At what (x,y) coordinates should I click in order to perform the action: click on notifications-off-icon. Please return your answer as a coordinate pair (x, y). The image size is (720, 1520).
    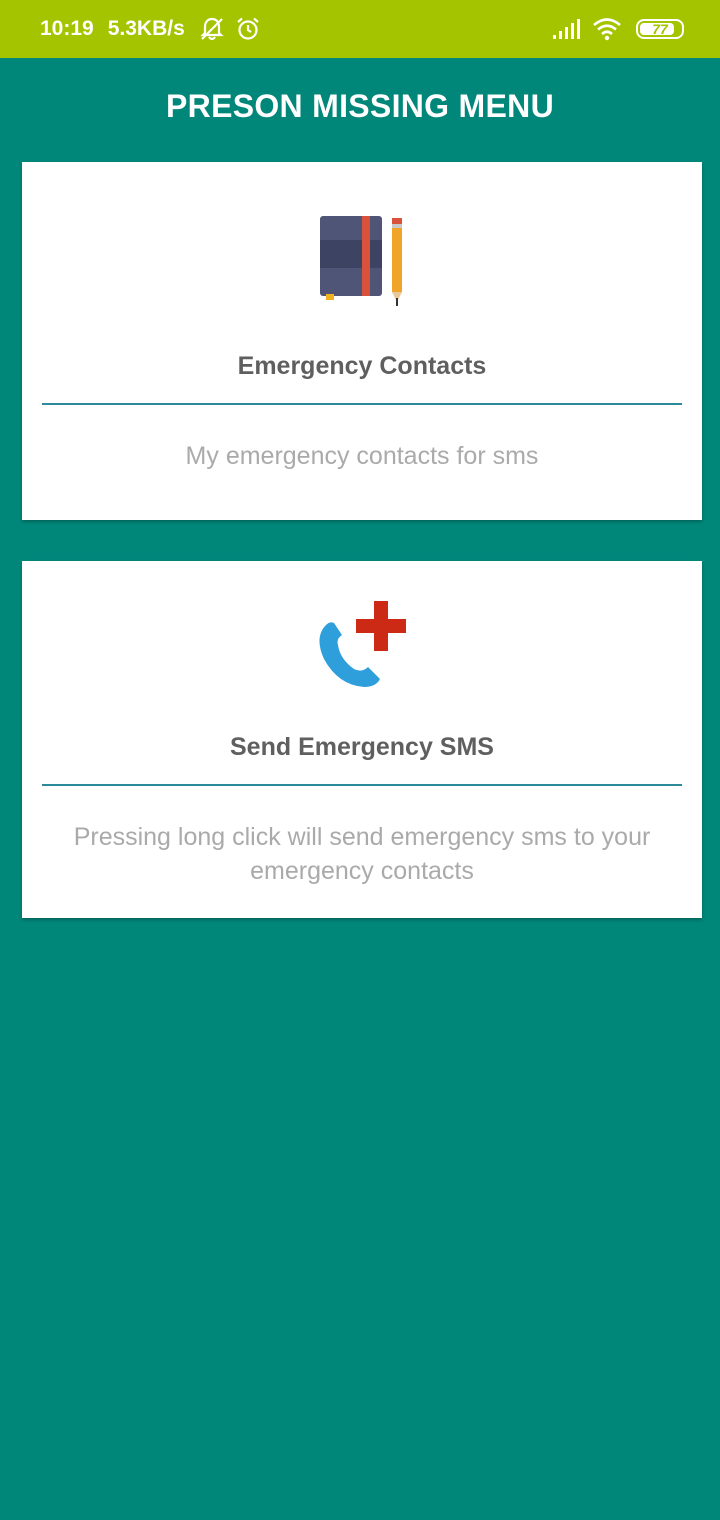
    Looking at the image, I should click on (212, 29).